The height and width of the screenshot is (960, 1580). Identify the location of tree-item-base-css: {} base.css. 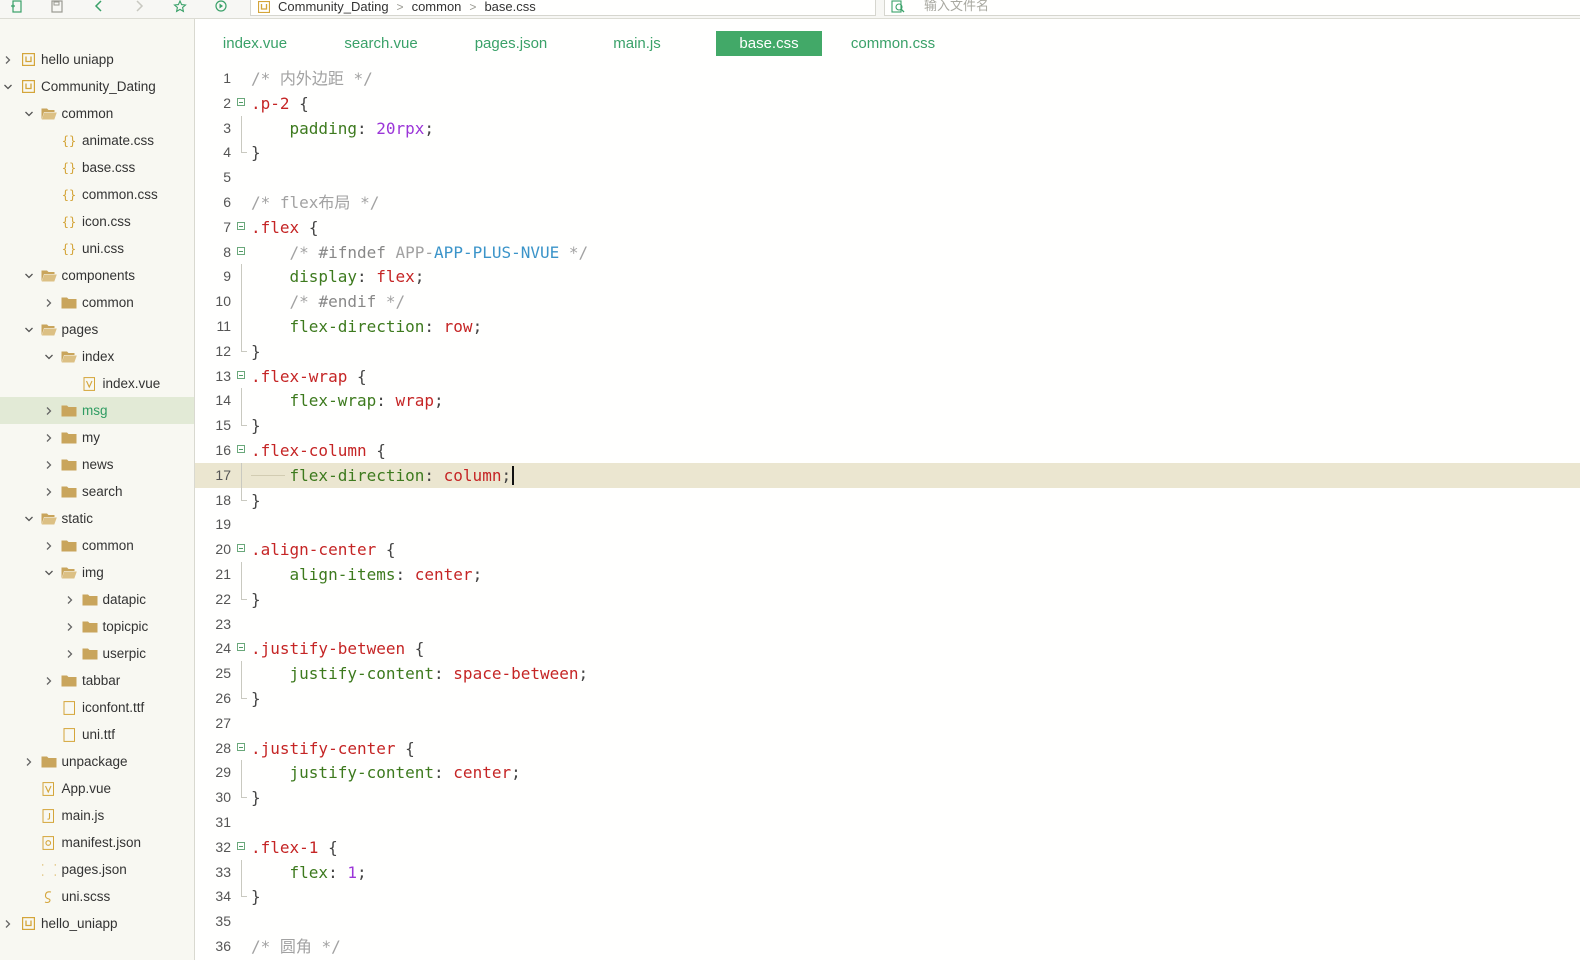
(97, 167).